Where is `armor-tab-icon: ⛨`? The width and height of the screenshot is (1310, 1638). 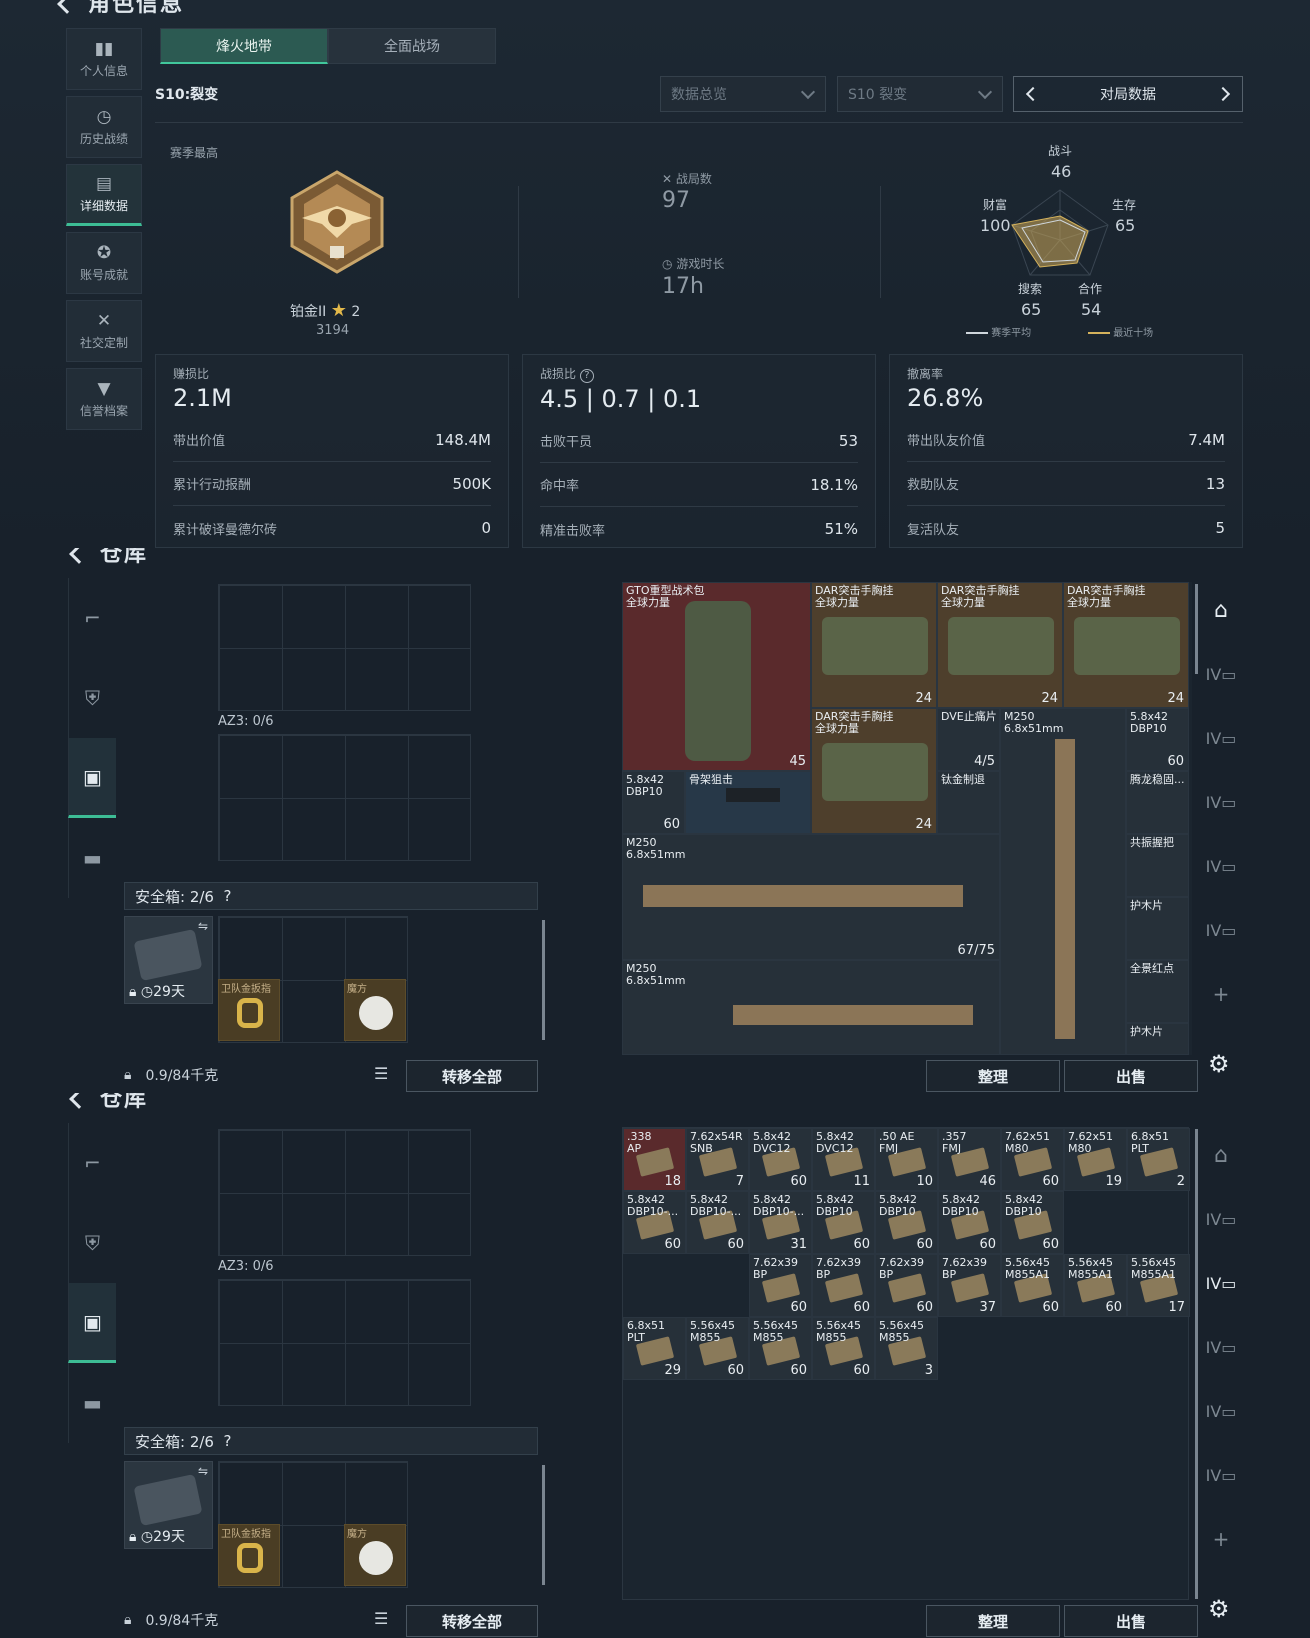
armor-tab-icon: ⛨ is located at coordinates (92, 698).